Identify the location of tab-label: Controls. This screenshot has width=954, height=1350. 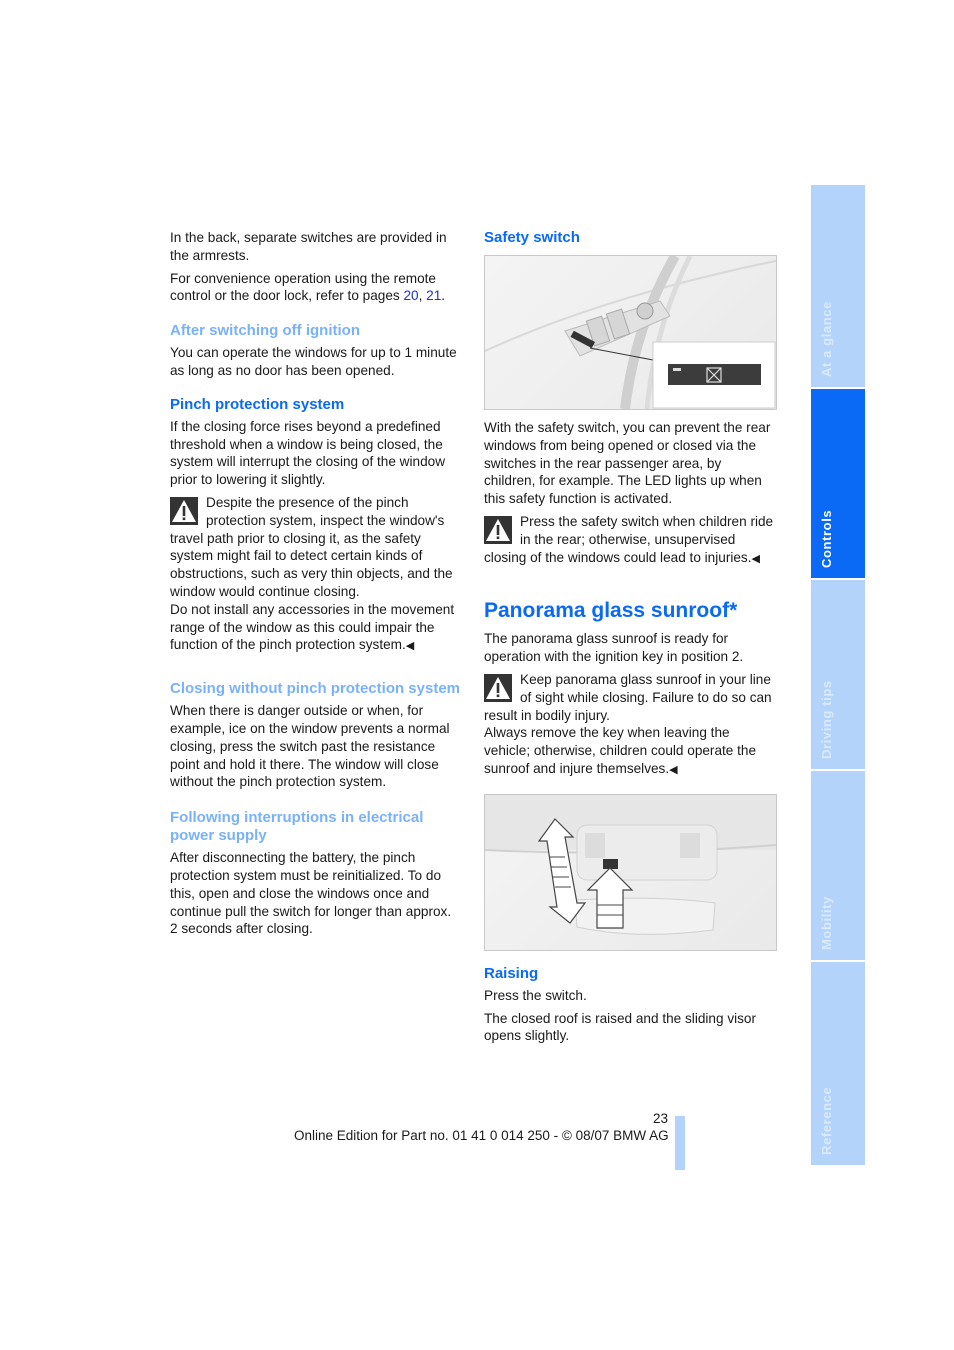
(826, 538).